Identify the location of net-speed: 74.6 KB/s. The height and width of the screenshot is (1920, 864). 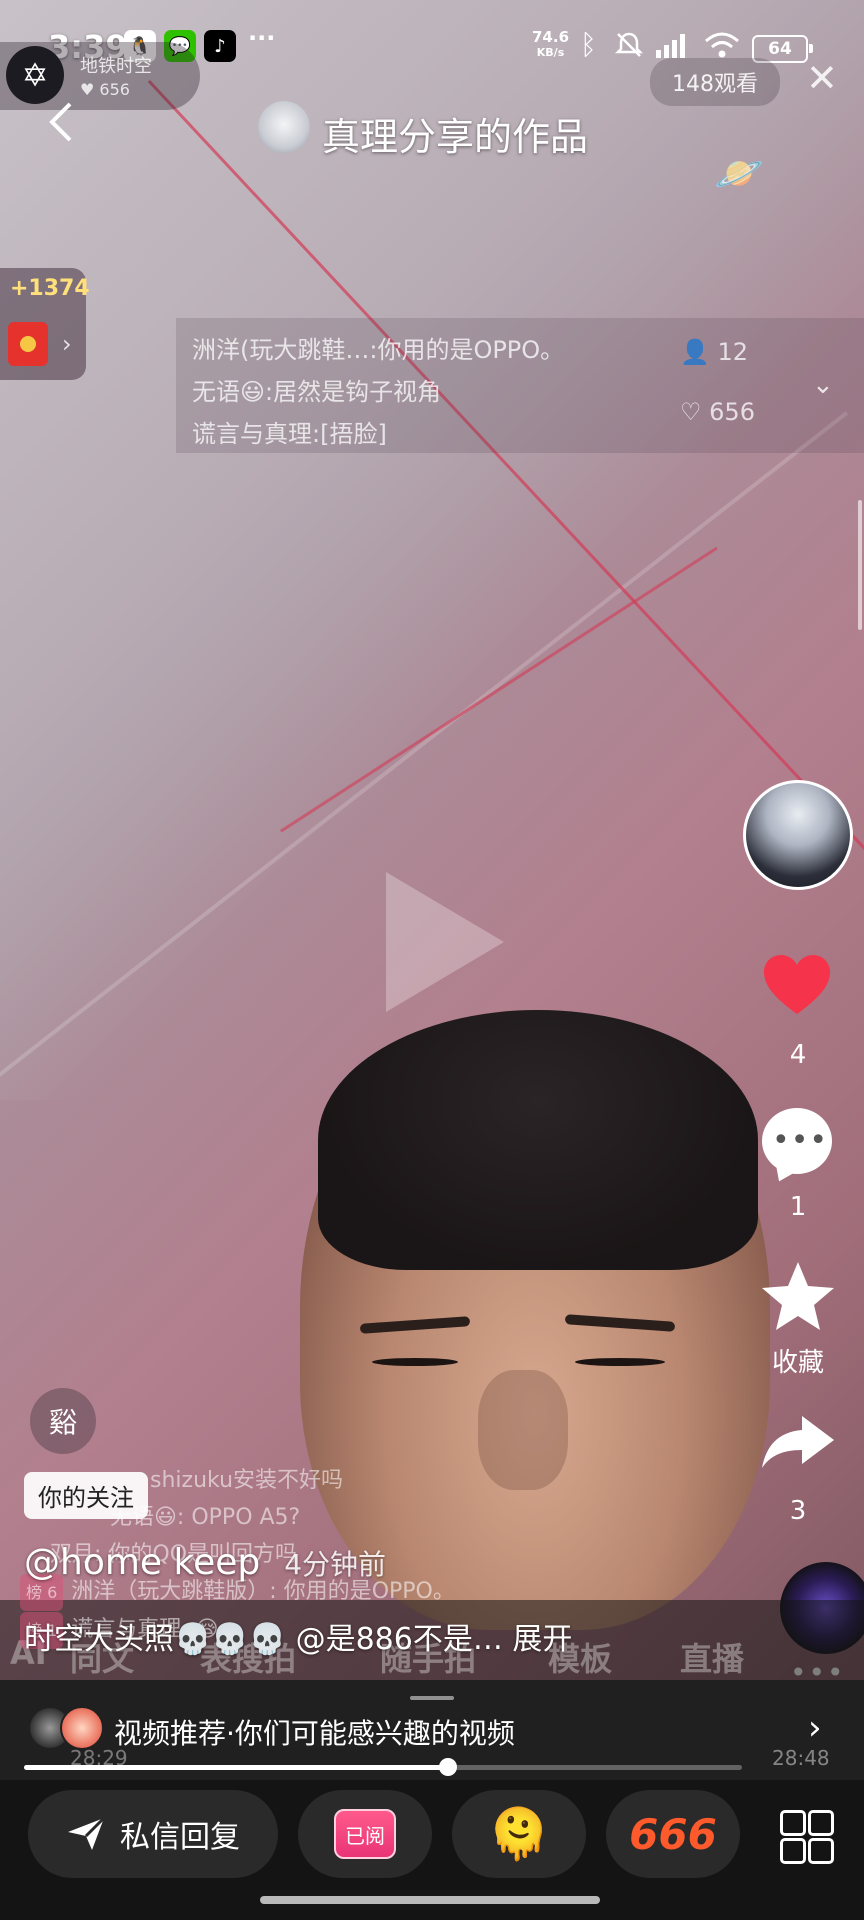
(550, 45).